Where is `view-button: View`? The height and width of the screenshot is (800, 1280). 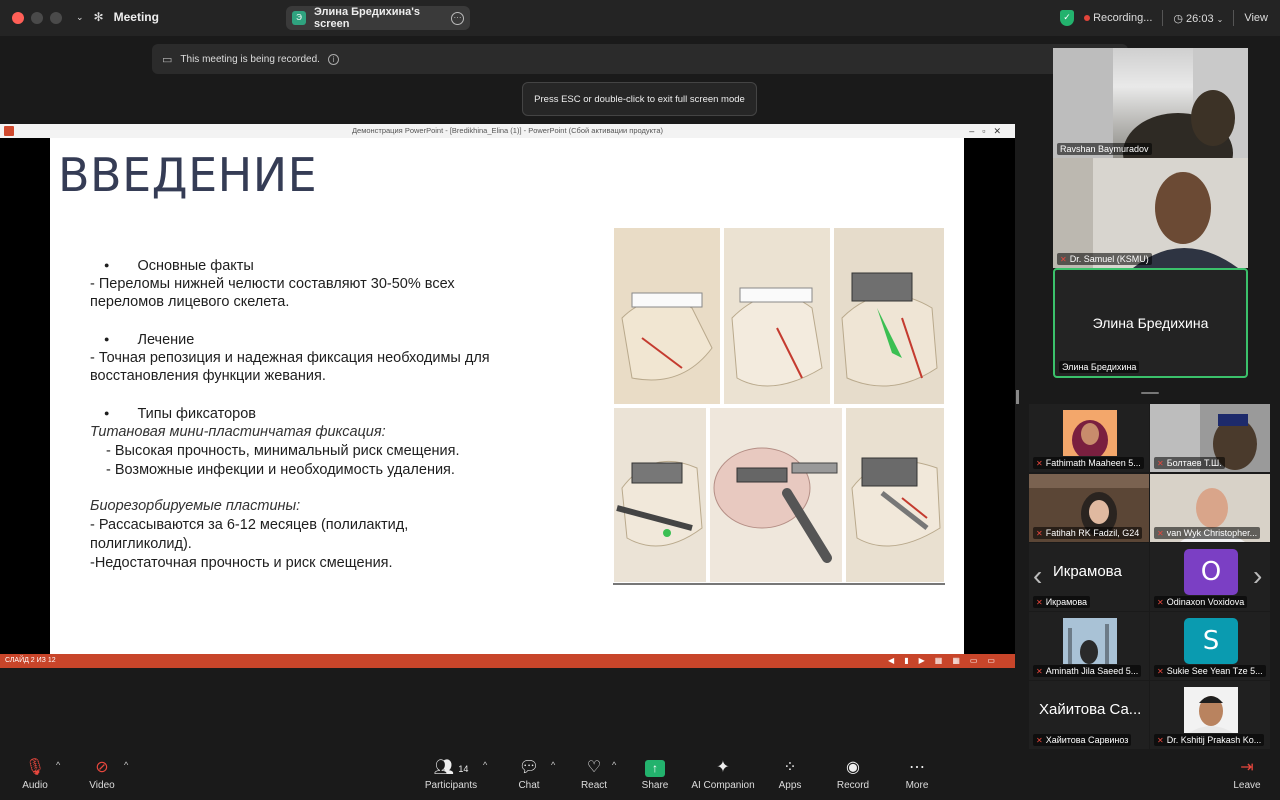 view-button: View is located at coordinates (1256, 18).